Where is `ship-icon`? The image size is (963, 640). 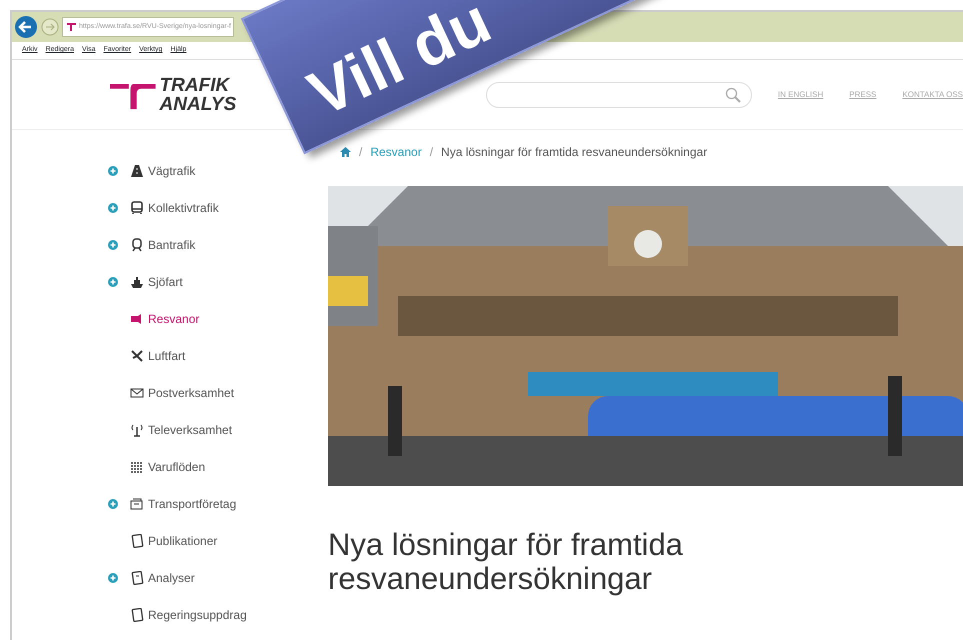 ship-icon is located at coordinates (137, 281).